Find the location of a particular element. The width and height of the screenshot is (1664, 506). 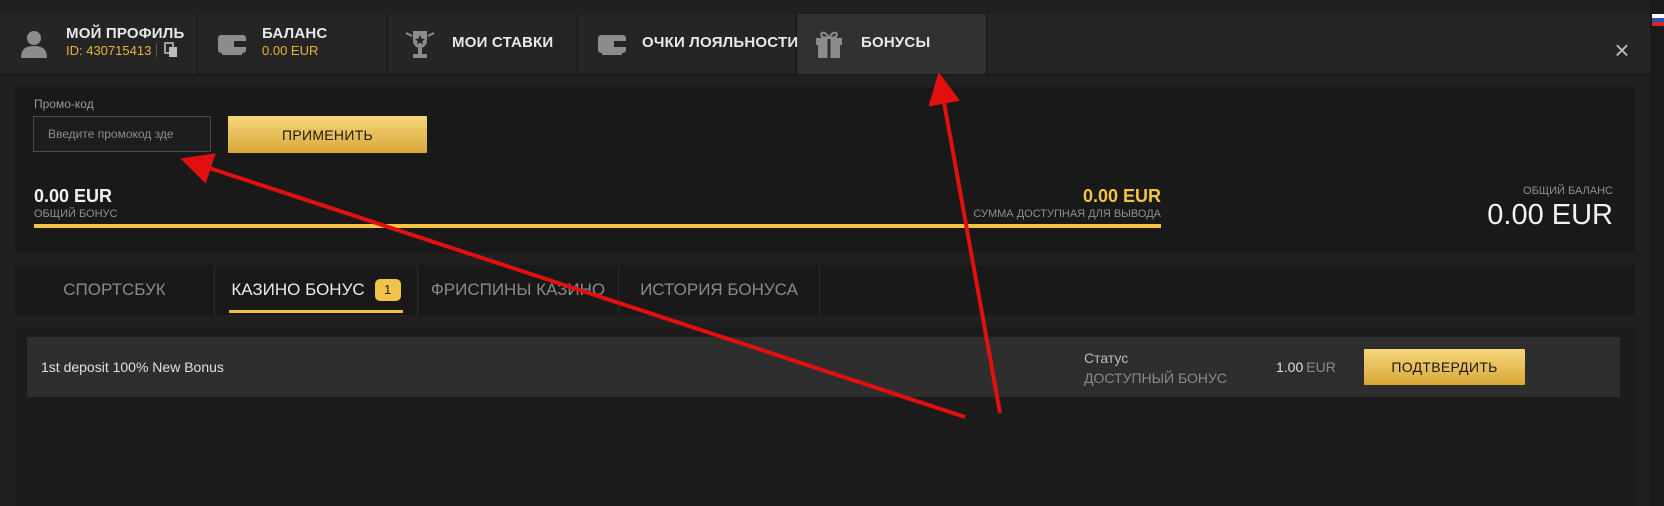

subtab-casino-freespins: ФРИСПИНЫ КАЗИНО is located at coordinates (518, 290).